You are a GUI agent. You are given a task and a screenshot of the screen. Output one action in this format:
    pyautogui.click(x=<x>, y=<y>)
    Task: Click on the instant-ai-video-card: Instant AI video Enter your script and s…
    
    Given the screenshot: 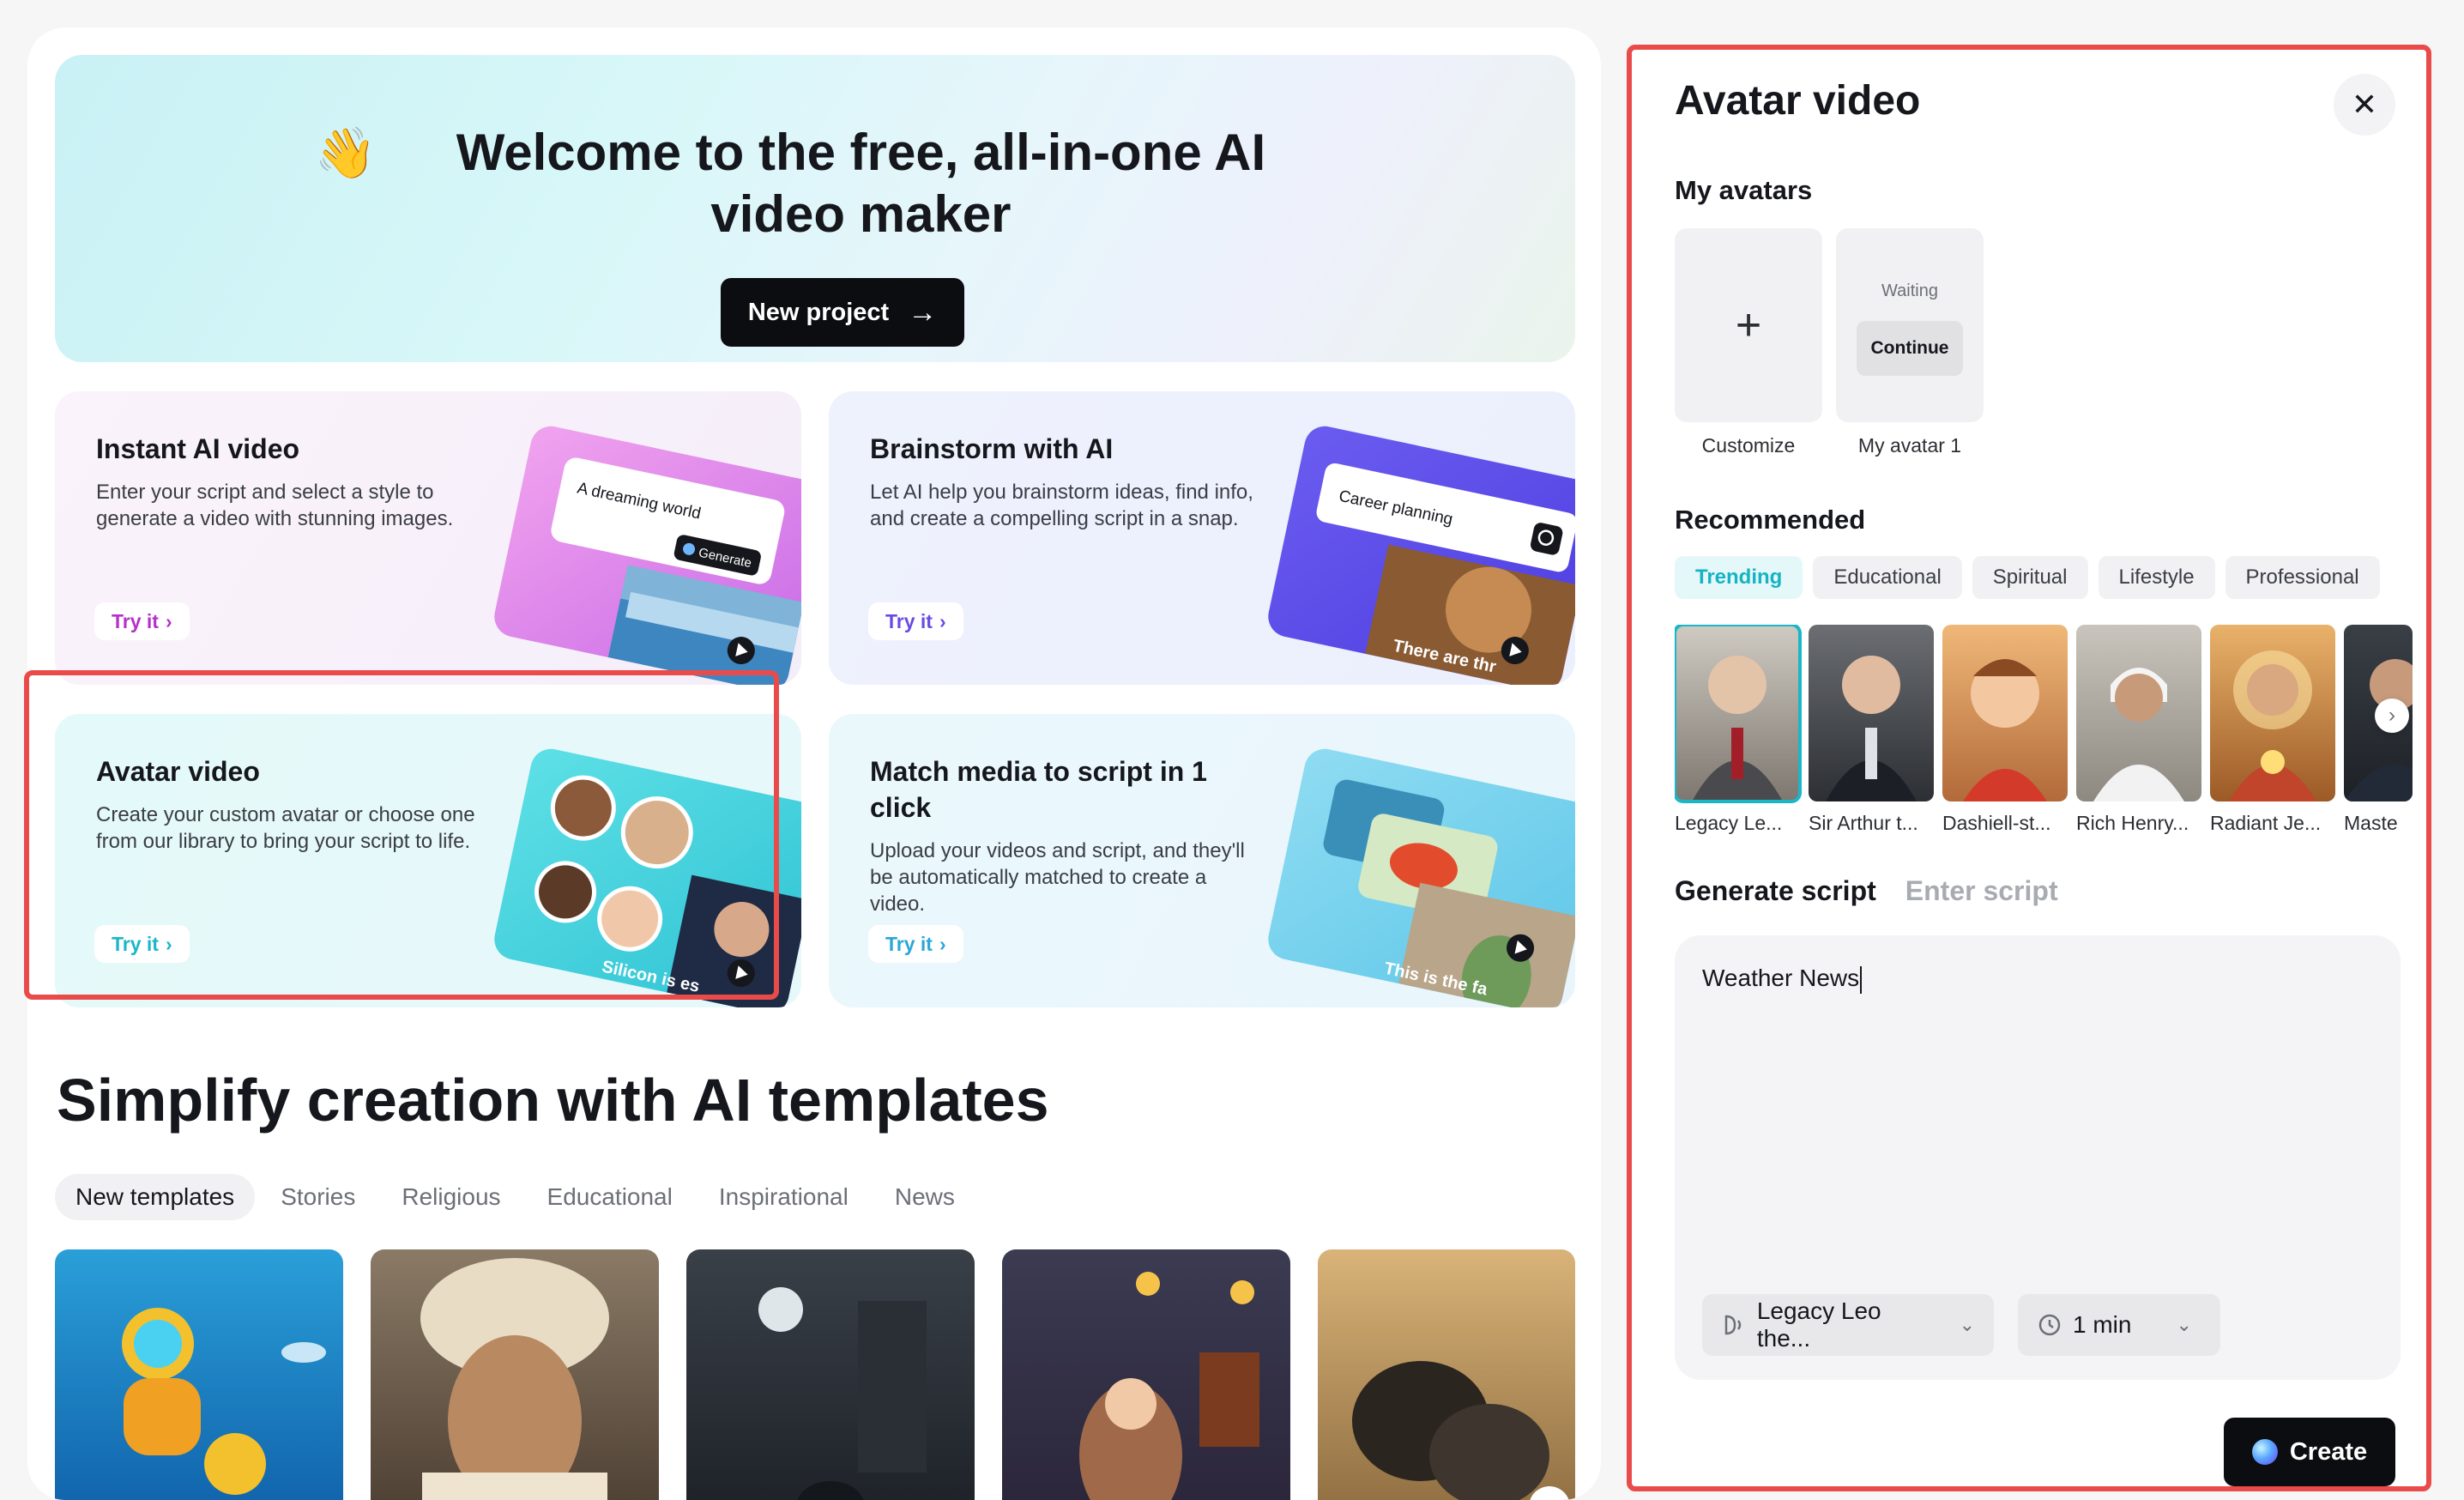 What is the action you would take?
    pyautogui.click(x=428, y=538)
    